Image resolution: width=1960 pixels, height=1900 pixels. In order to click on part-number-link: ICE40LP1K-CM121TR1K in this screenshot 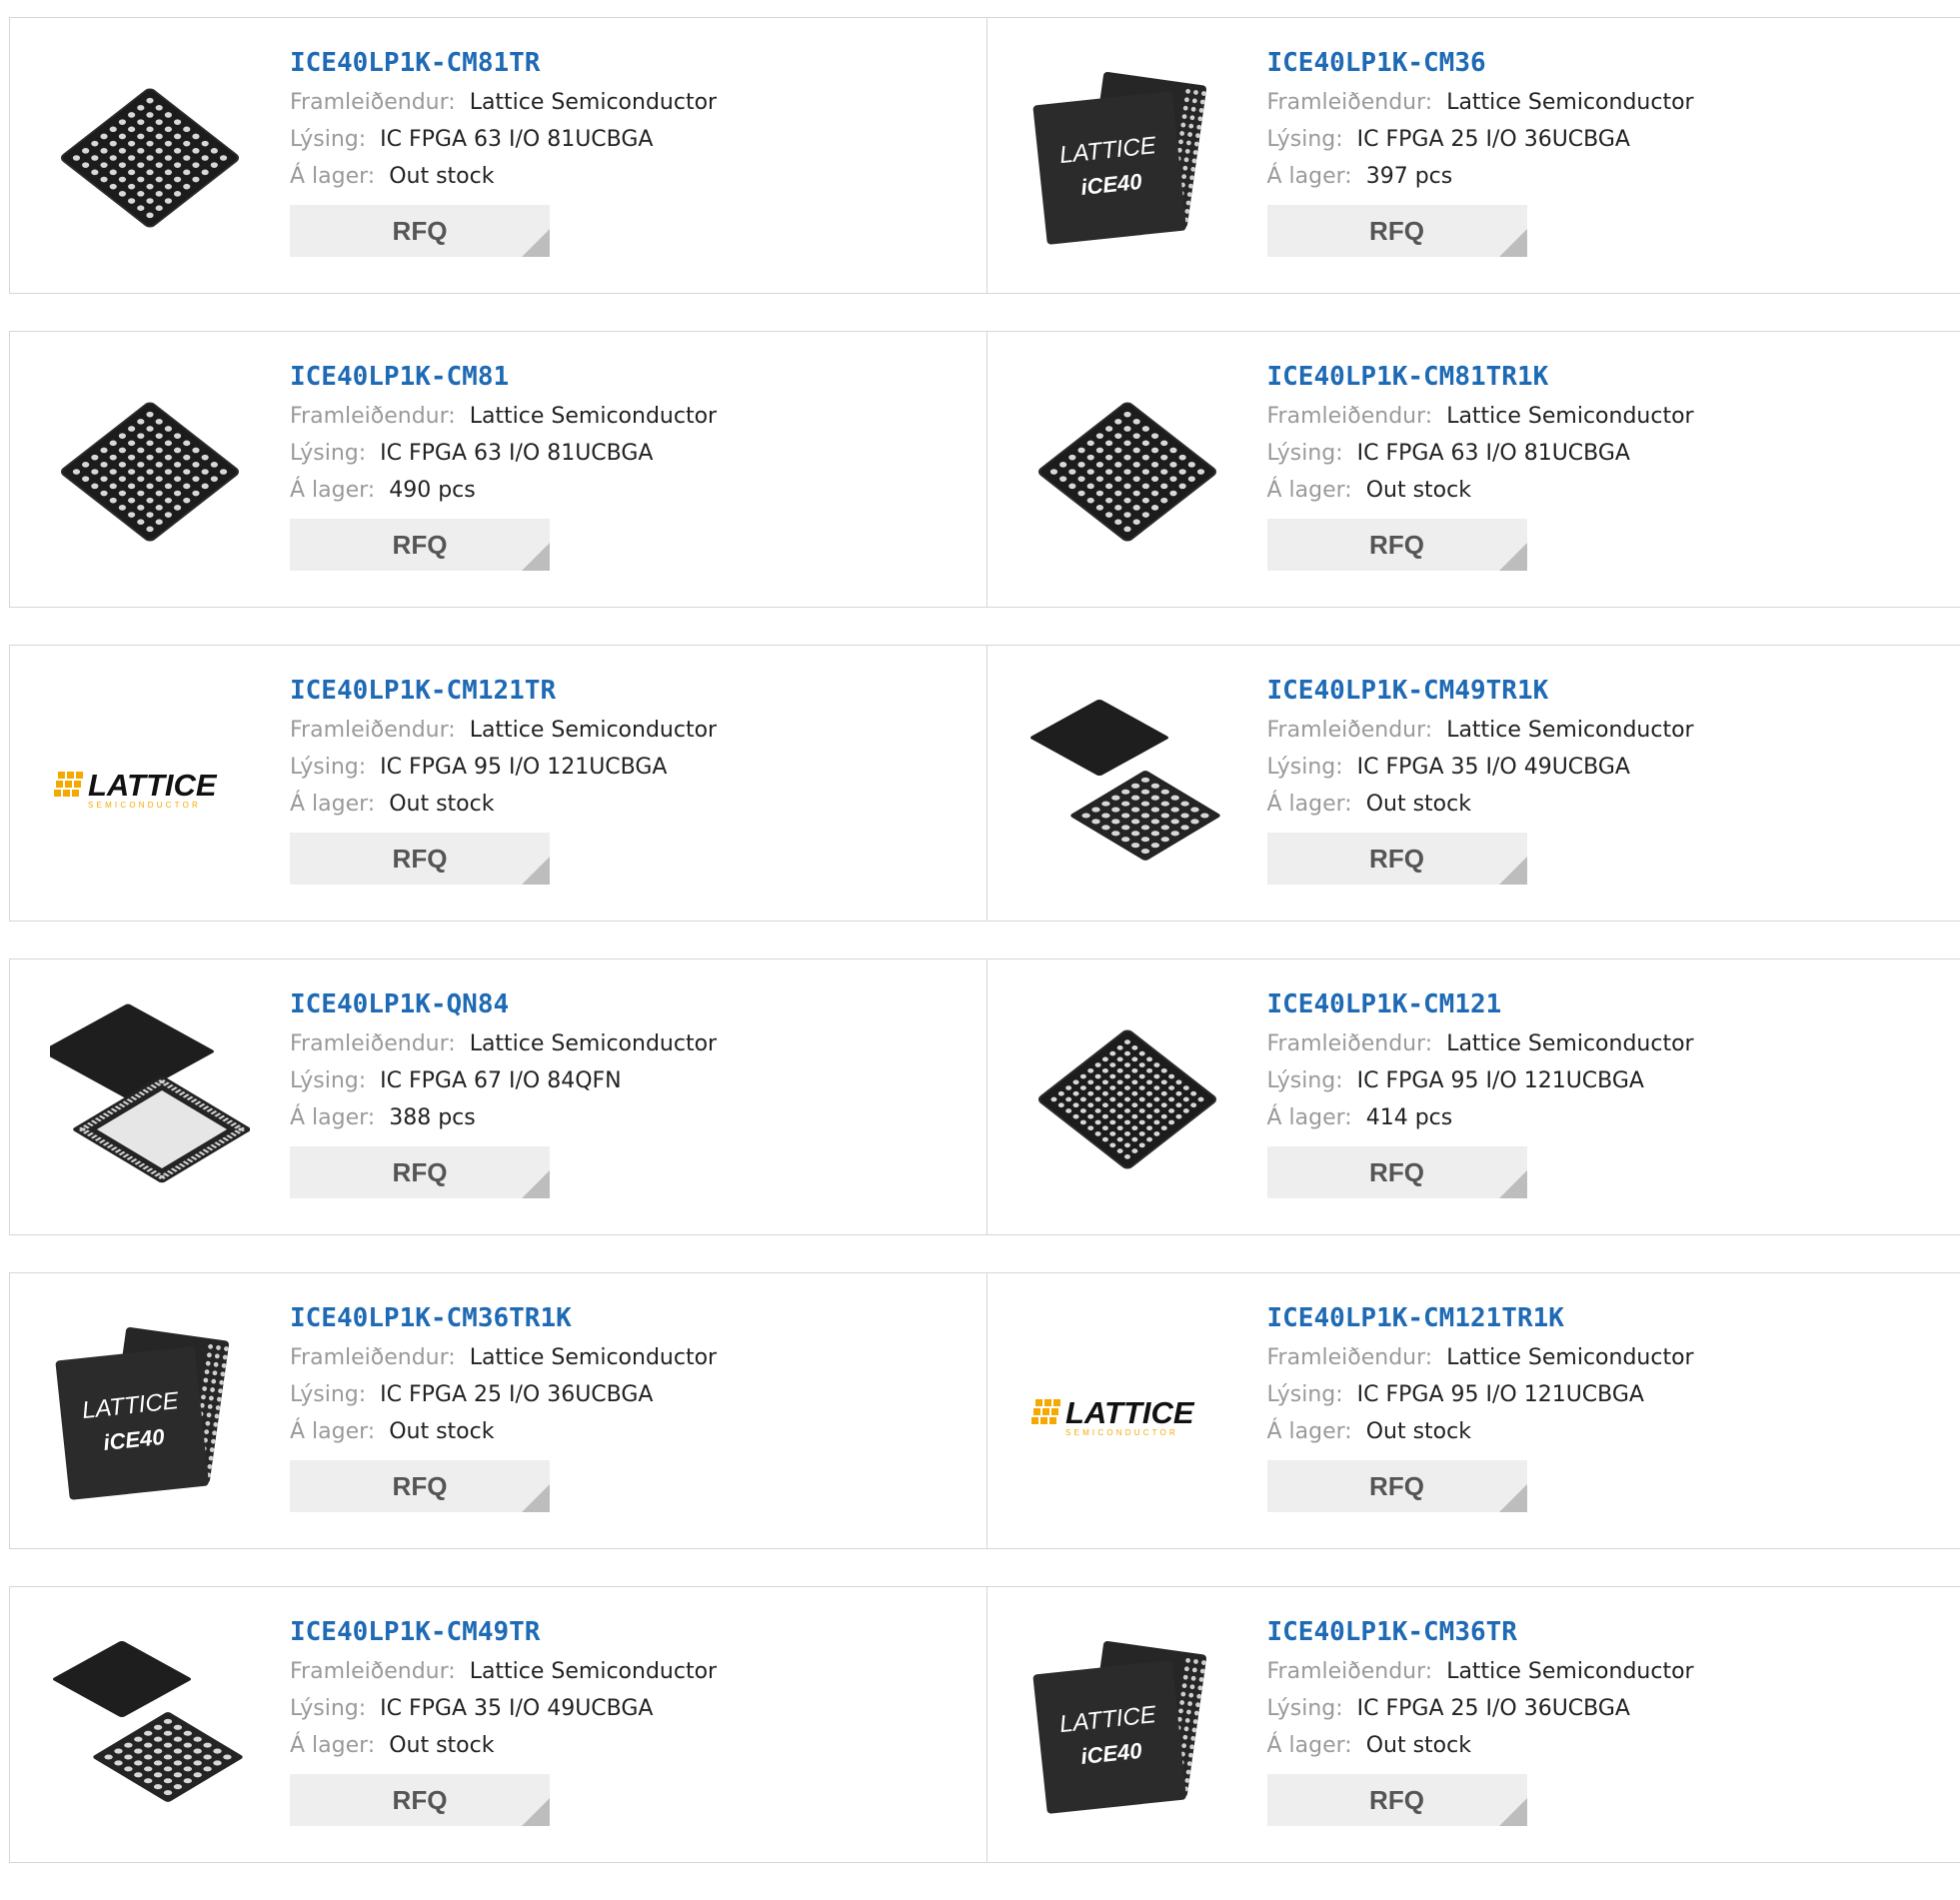, I will do `click(1481, 1320)`.